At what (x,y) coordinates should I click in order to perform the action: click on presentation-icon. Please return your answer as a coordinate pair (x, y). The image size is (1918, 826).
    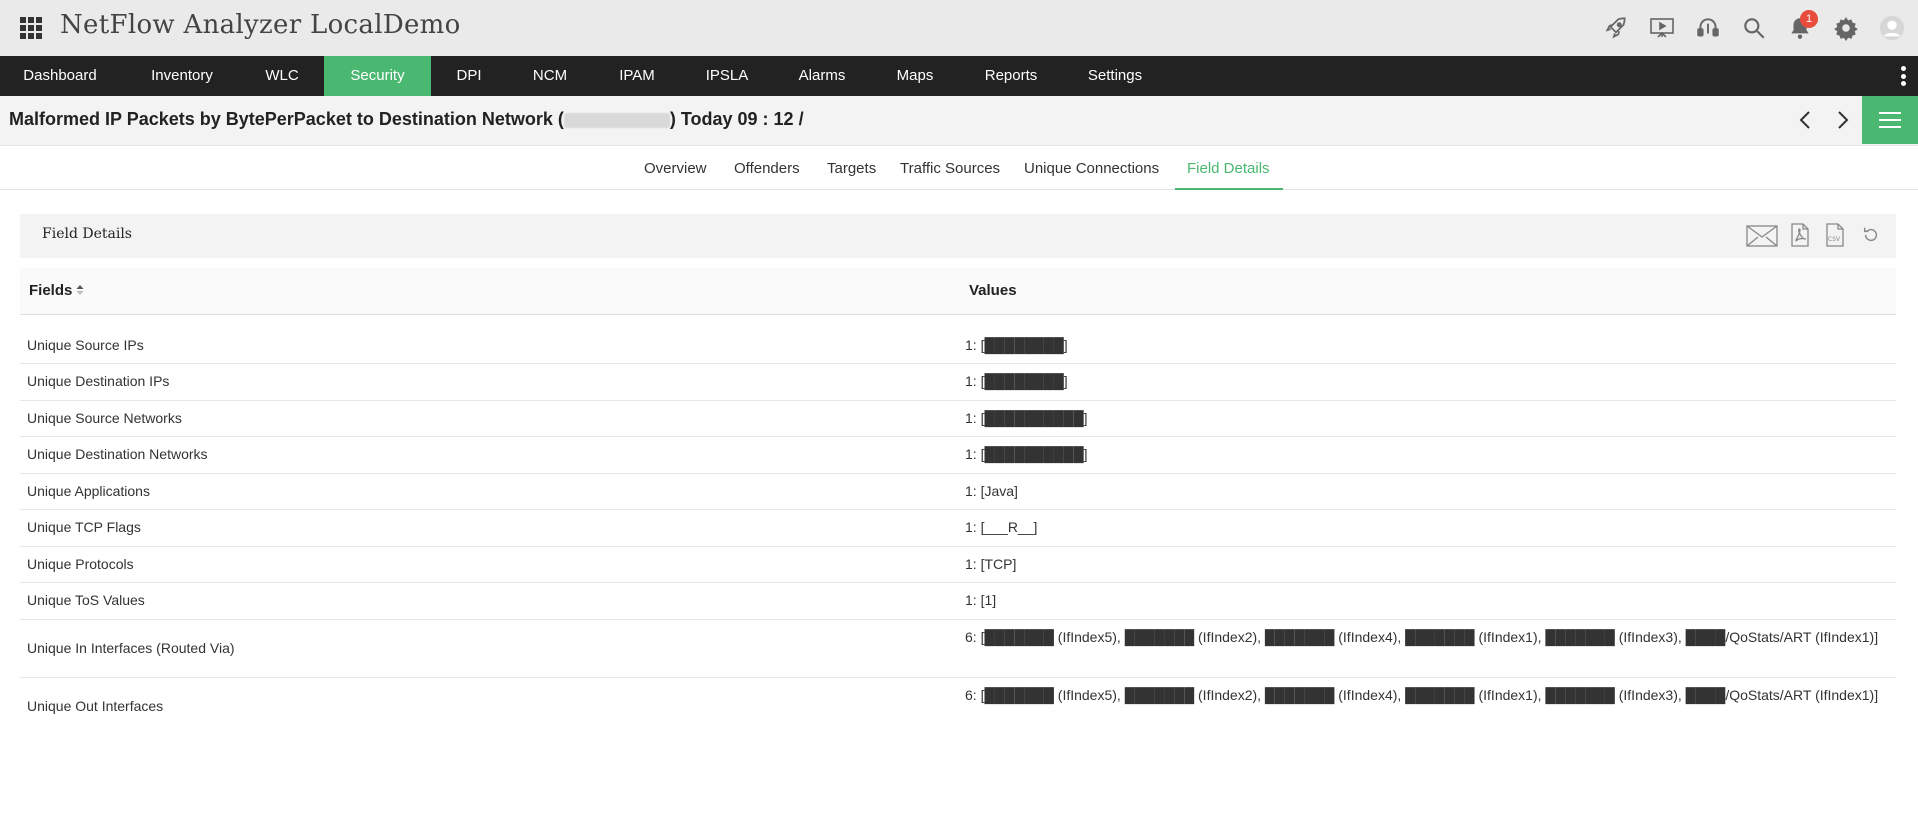
    Looking at the image, I should click on (1662, 28).